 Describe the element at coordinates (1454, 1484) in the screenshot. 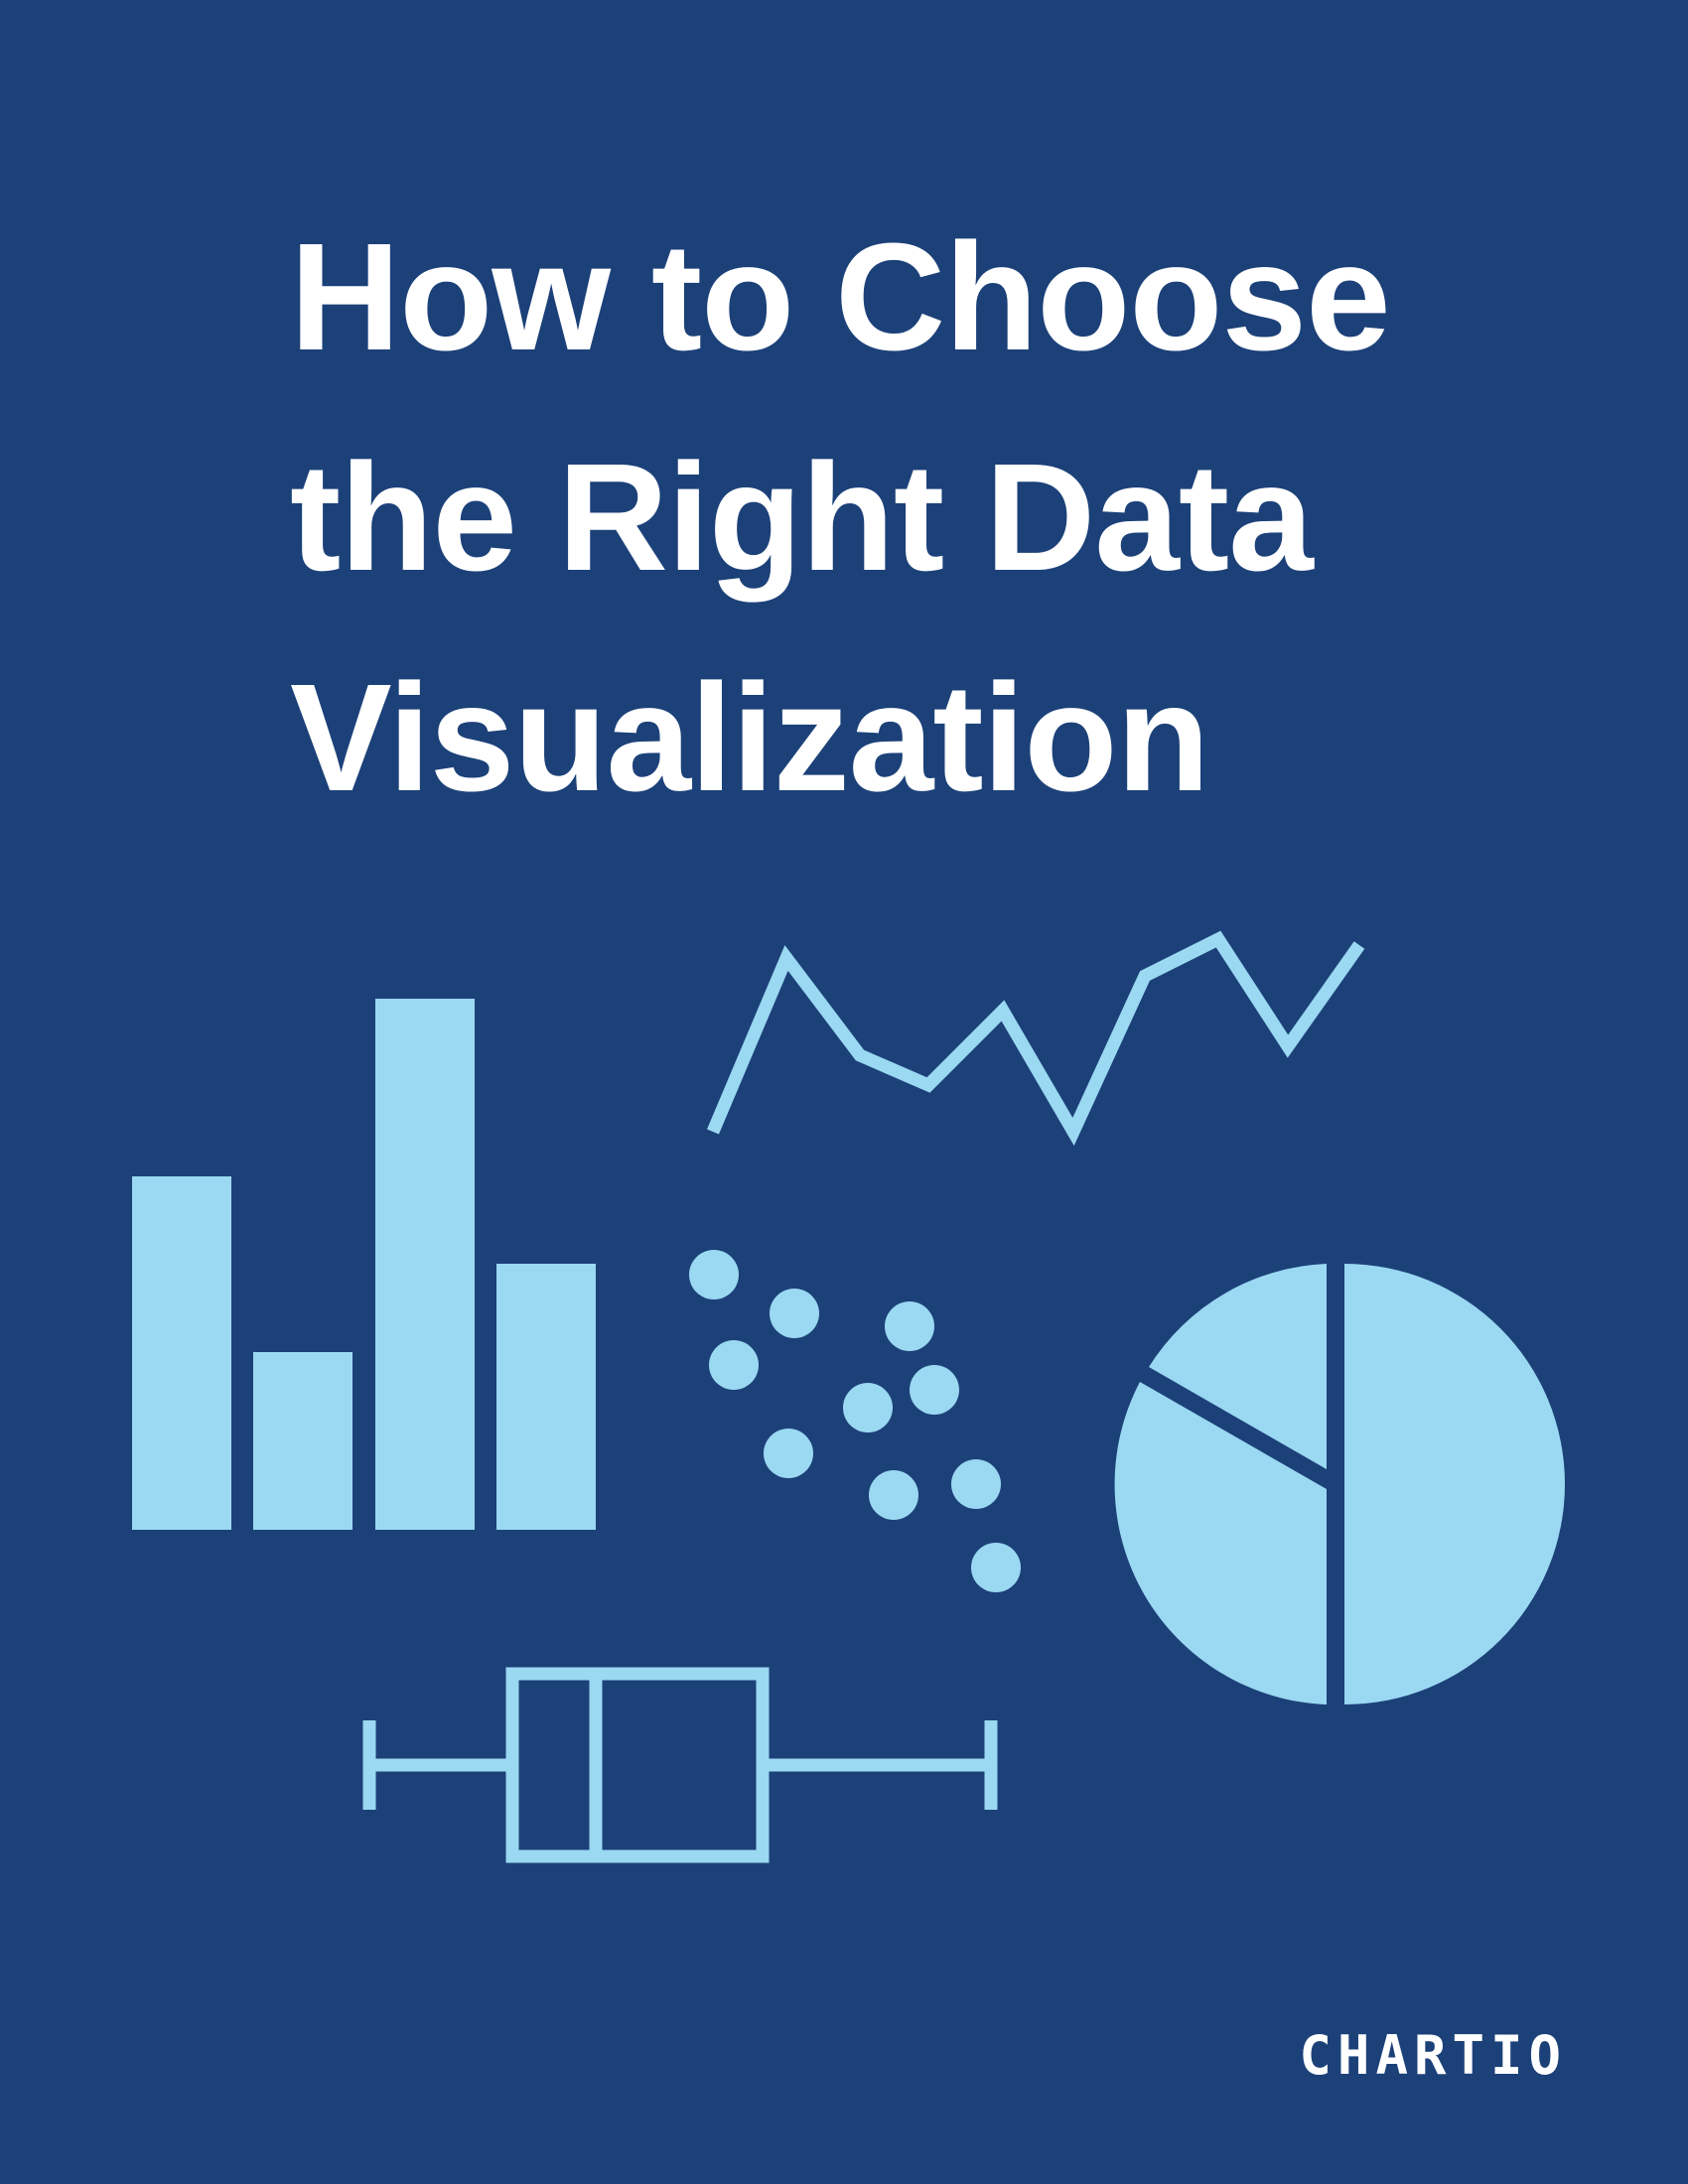

I see `pie-slice-large` at that location.